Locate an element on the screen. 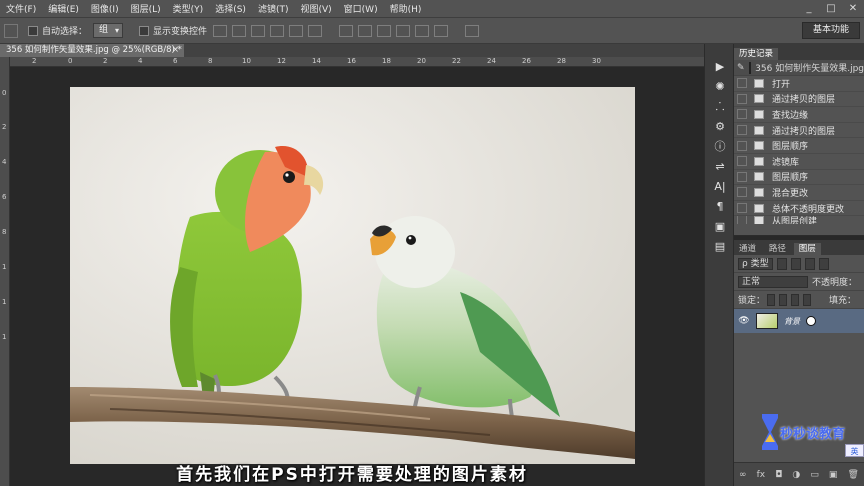 This screenshot has height=486, width=864. distribute-left-icon is located at coordinates (403, 30).